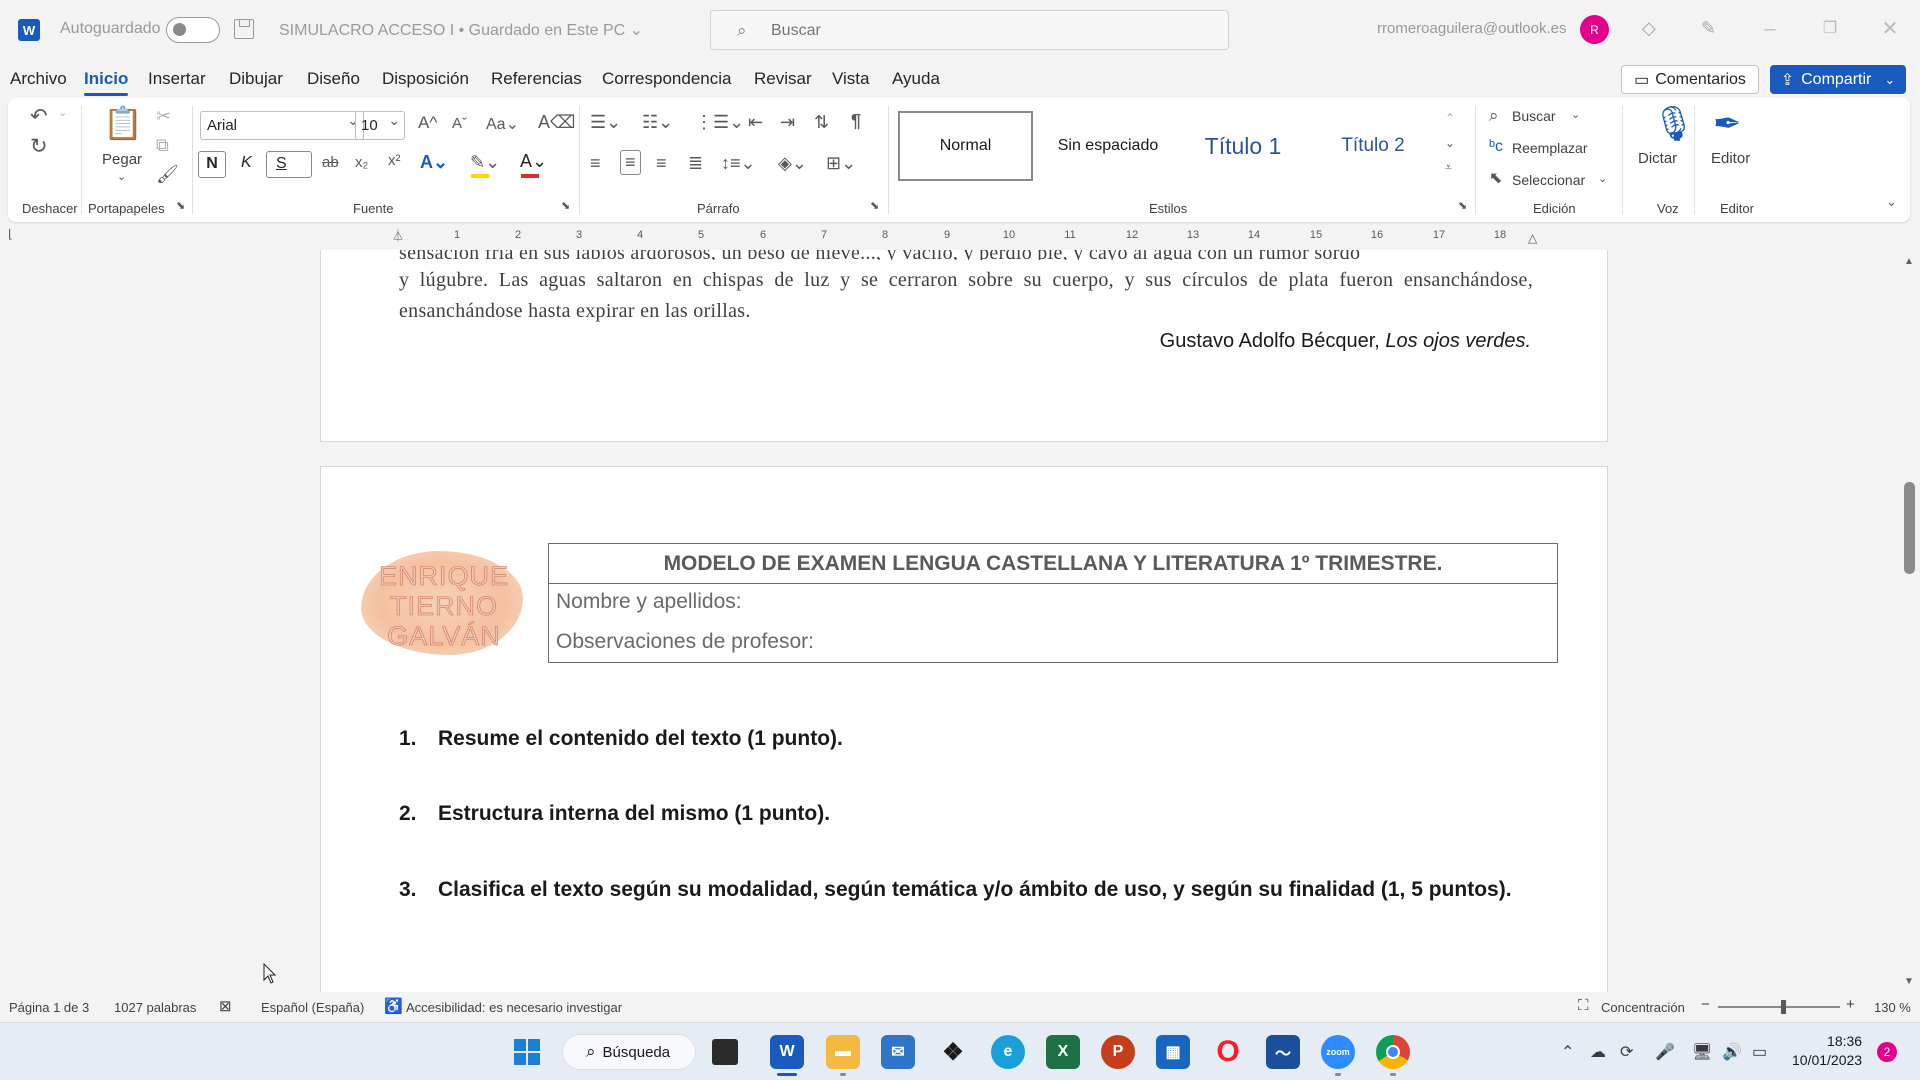  I want to click on minimize-button: –, so click(1770, 29).